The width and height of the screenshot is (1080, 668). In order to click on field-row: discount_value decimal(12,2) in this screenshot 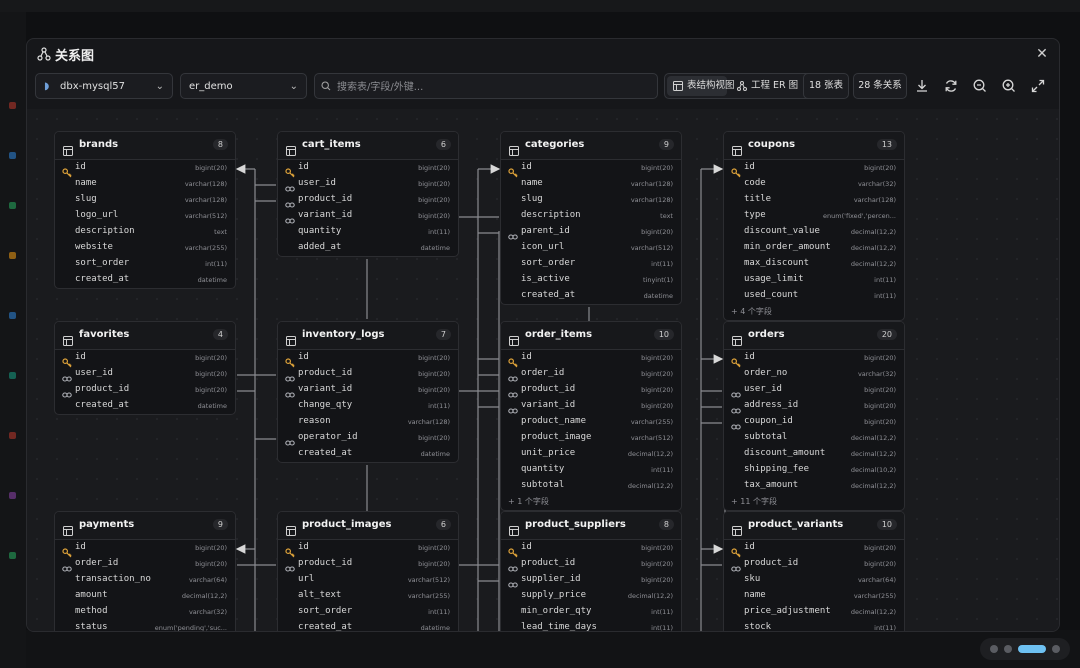, I will do `click(814, 232)`.